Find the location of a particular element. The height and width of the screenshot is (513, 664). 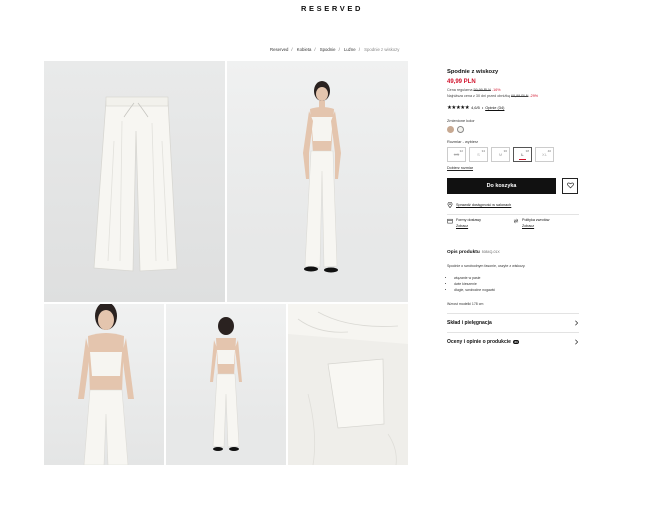

returns-arrows-icon is located at coordinates (516, 221).